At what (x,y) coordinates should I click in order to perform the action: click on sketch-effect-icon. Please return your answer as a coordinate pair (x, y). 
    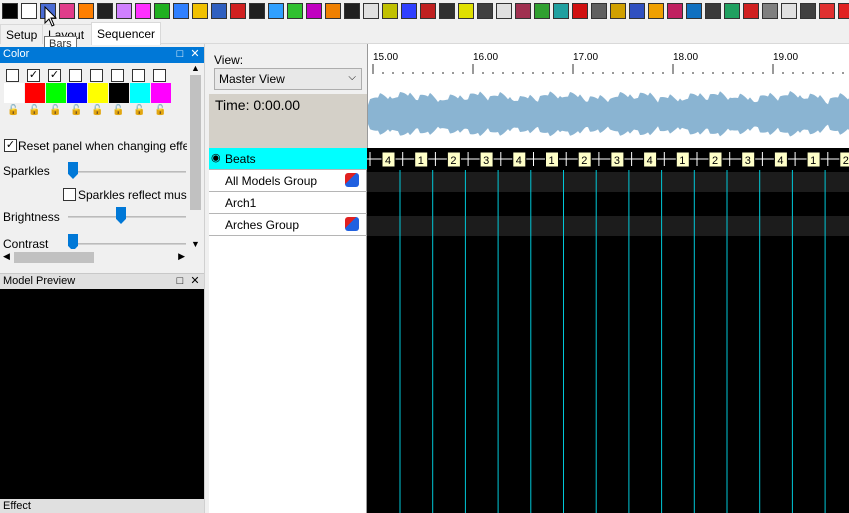
    Looking at the image, I should click on (713, 11).